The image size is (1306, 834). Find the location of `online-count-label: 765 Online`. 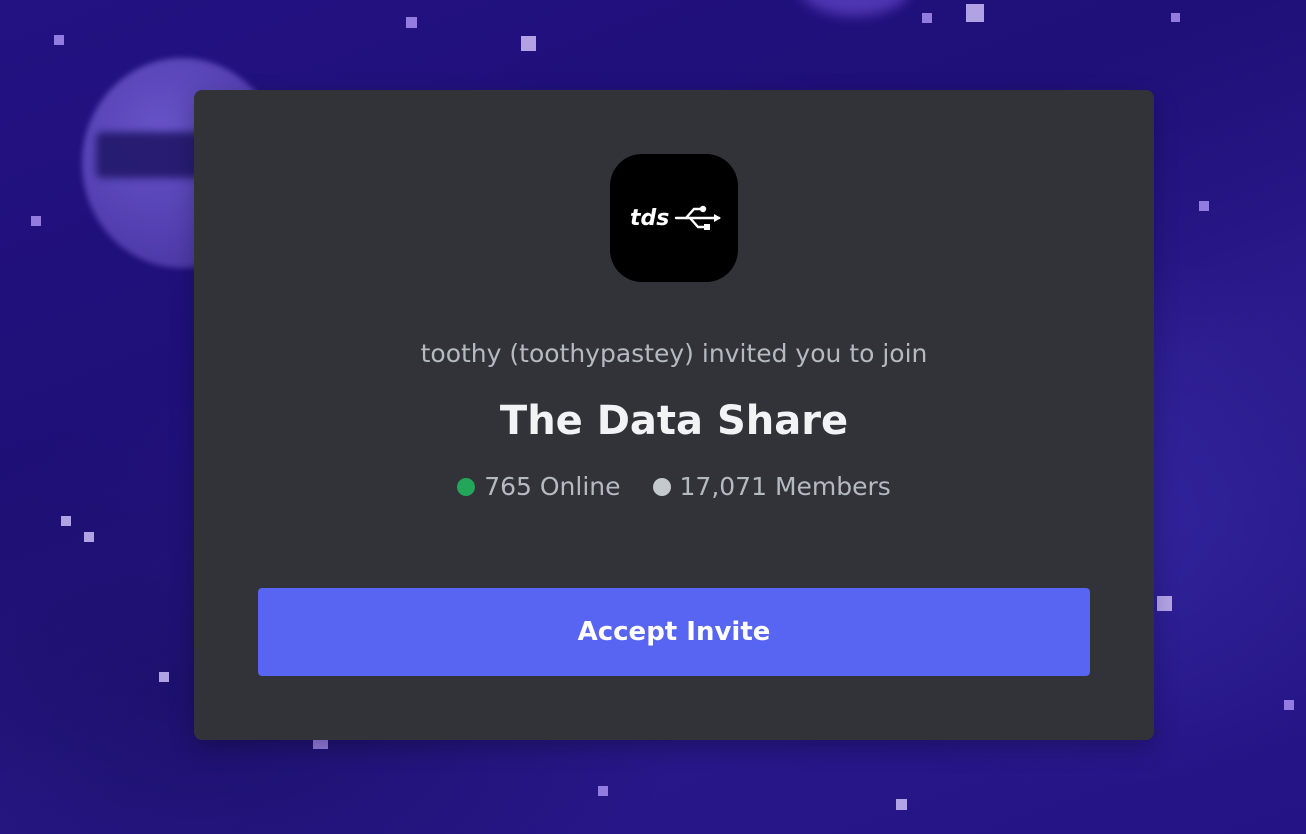

online-count-label: 765 Online is located at coordinates (552, 486).